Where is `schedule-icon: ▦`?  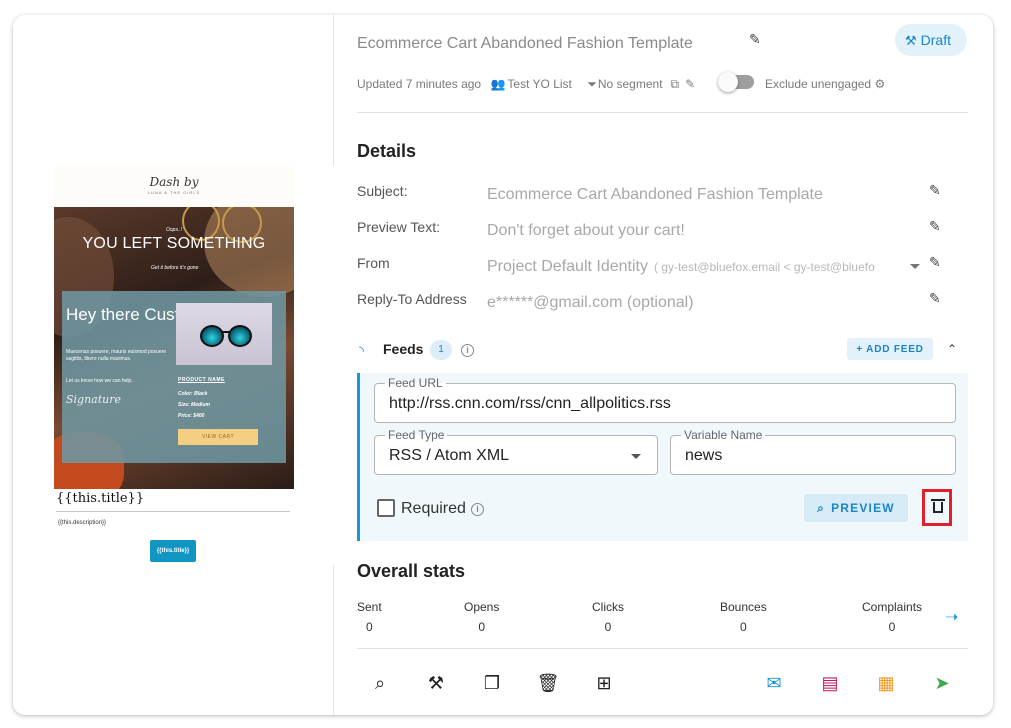
schedule-icon: ▦ is located at coordinates (886, 683).